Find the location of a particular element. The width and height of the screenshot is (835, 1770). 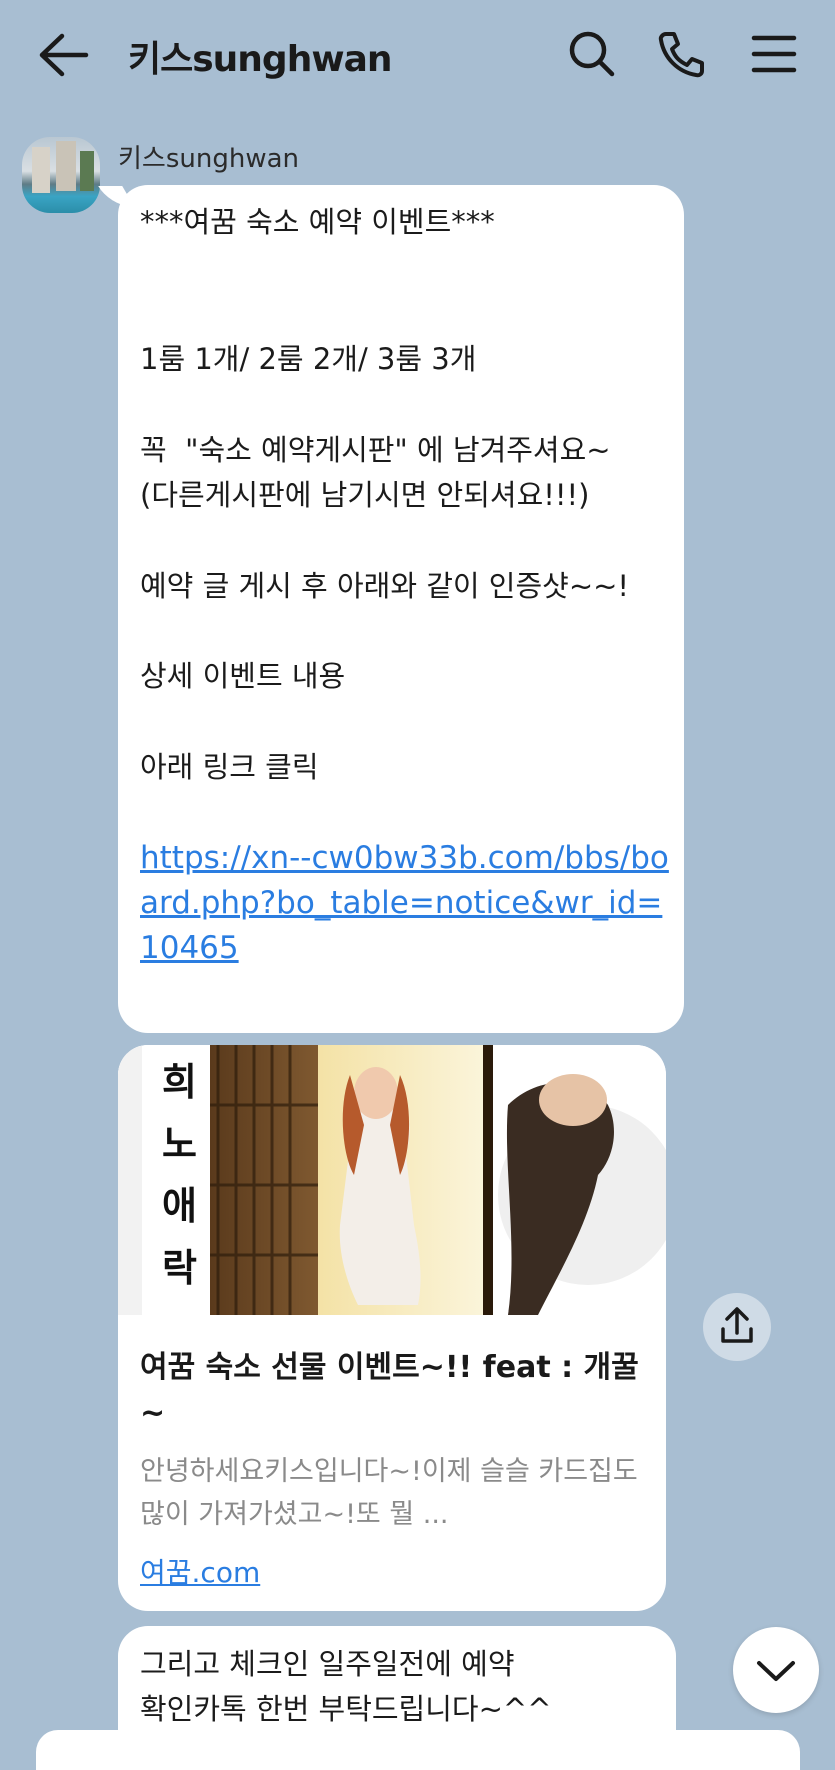

chat-title: 키스sunghwan is located at coordinates (260, 59).